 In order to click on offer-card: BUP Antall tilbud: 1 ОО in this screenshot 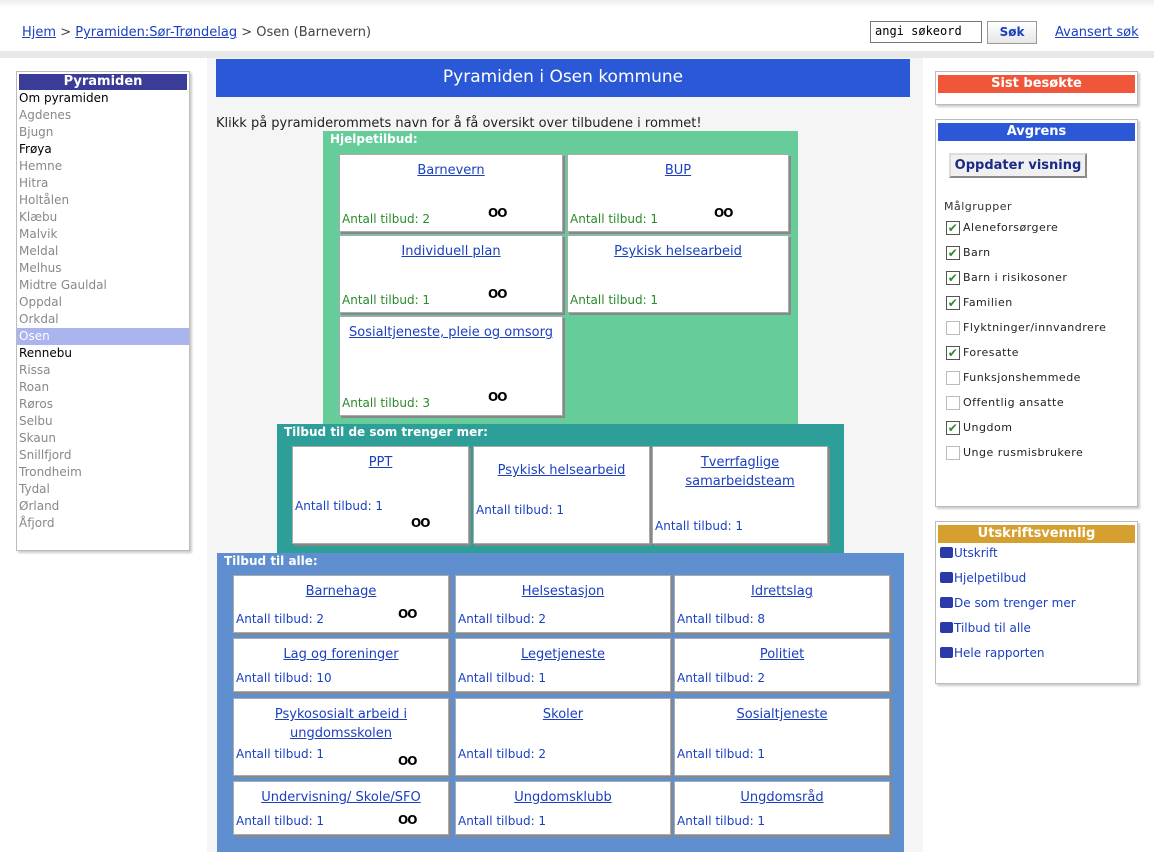, I will do `click(678, 193)`.